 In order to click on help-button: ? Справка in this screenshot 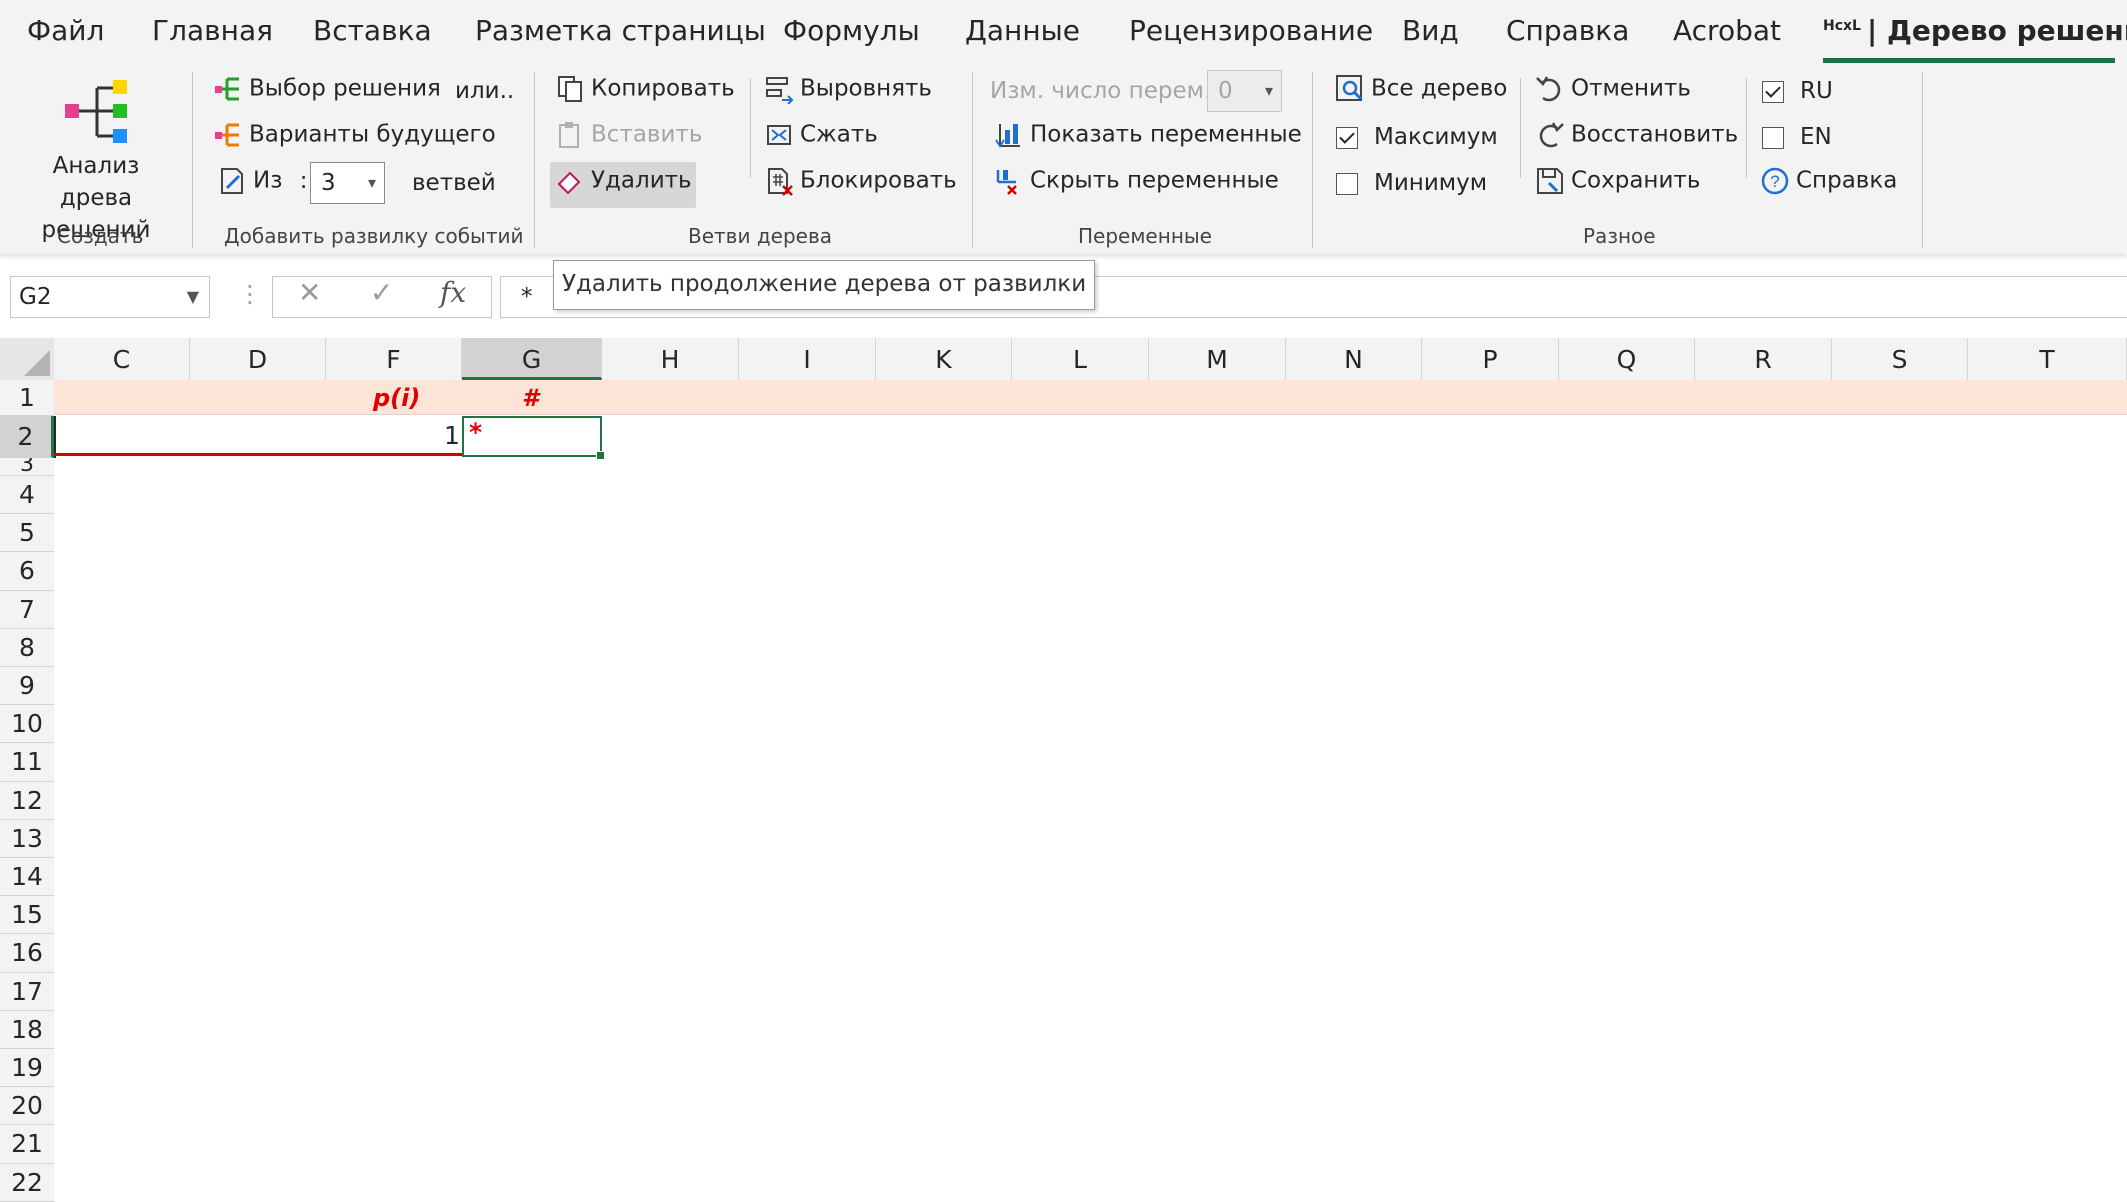, I will do `click(1828, 181)`.